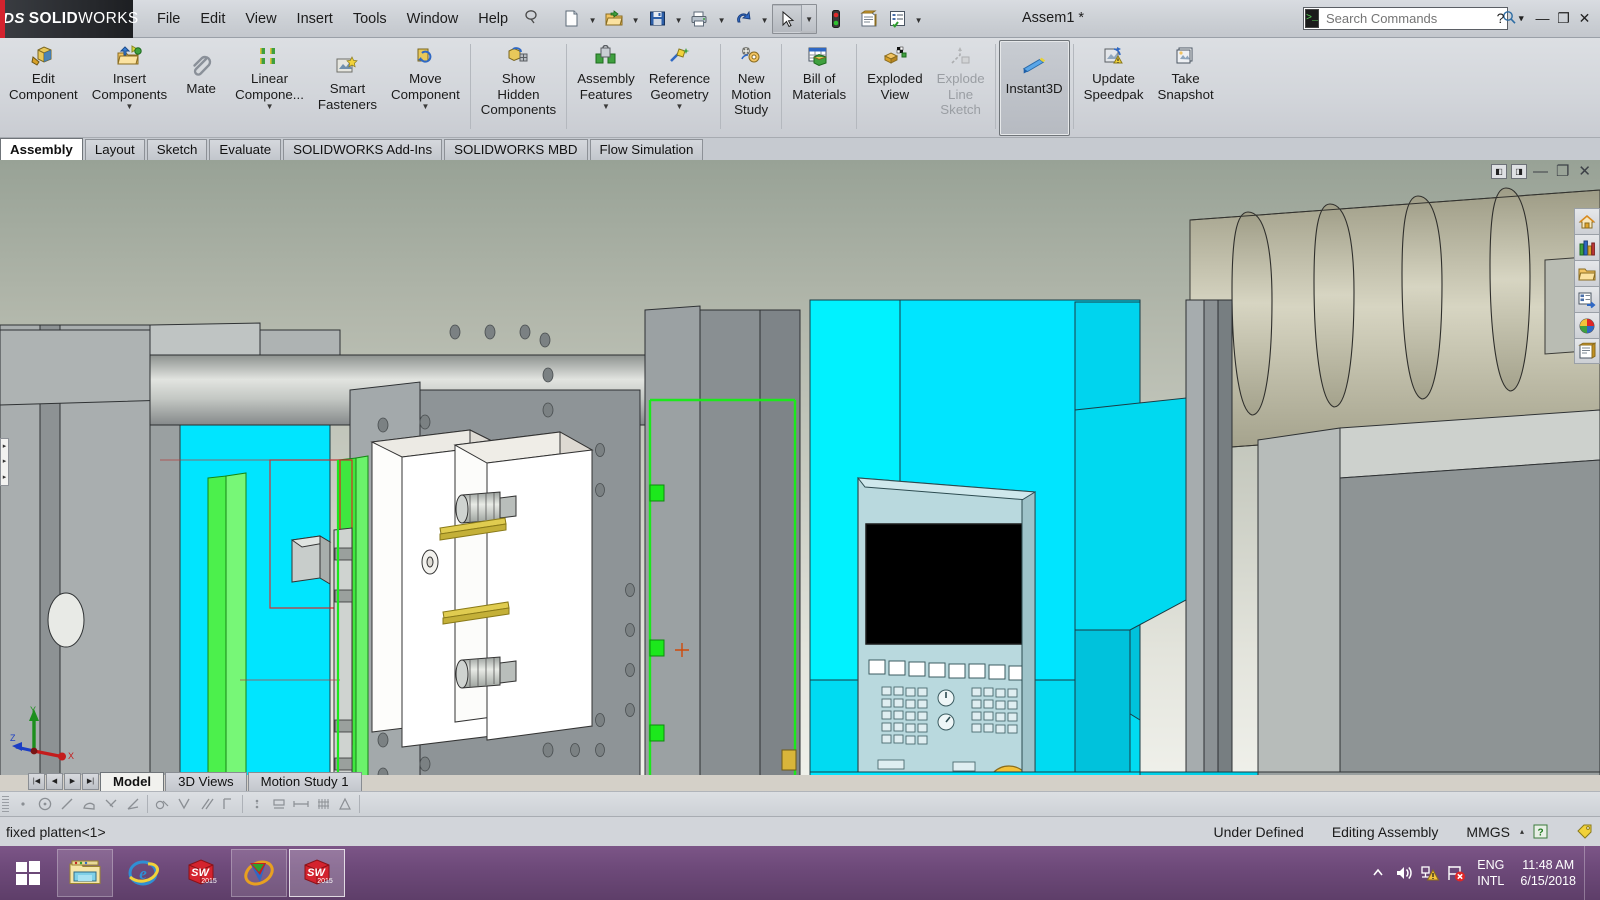  Describe the element at coordinates (5, 804) in the screenshot. I see `toolbar-grip` at that location.